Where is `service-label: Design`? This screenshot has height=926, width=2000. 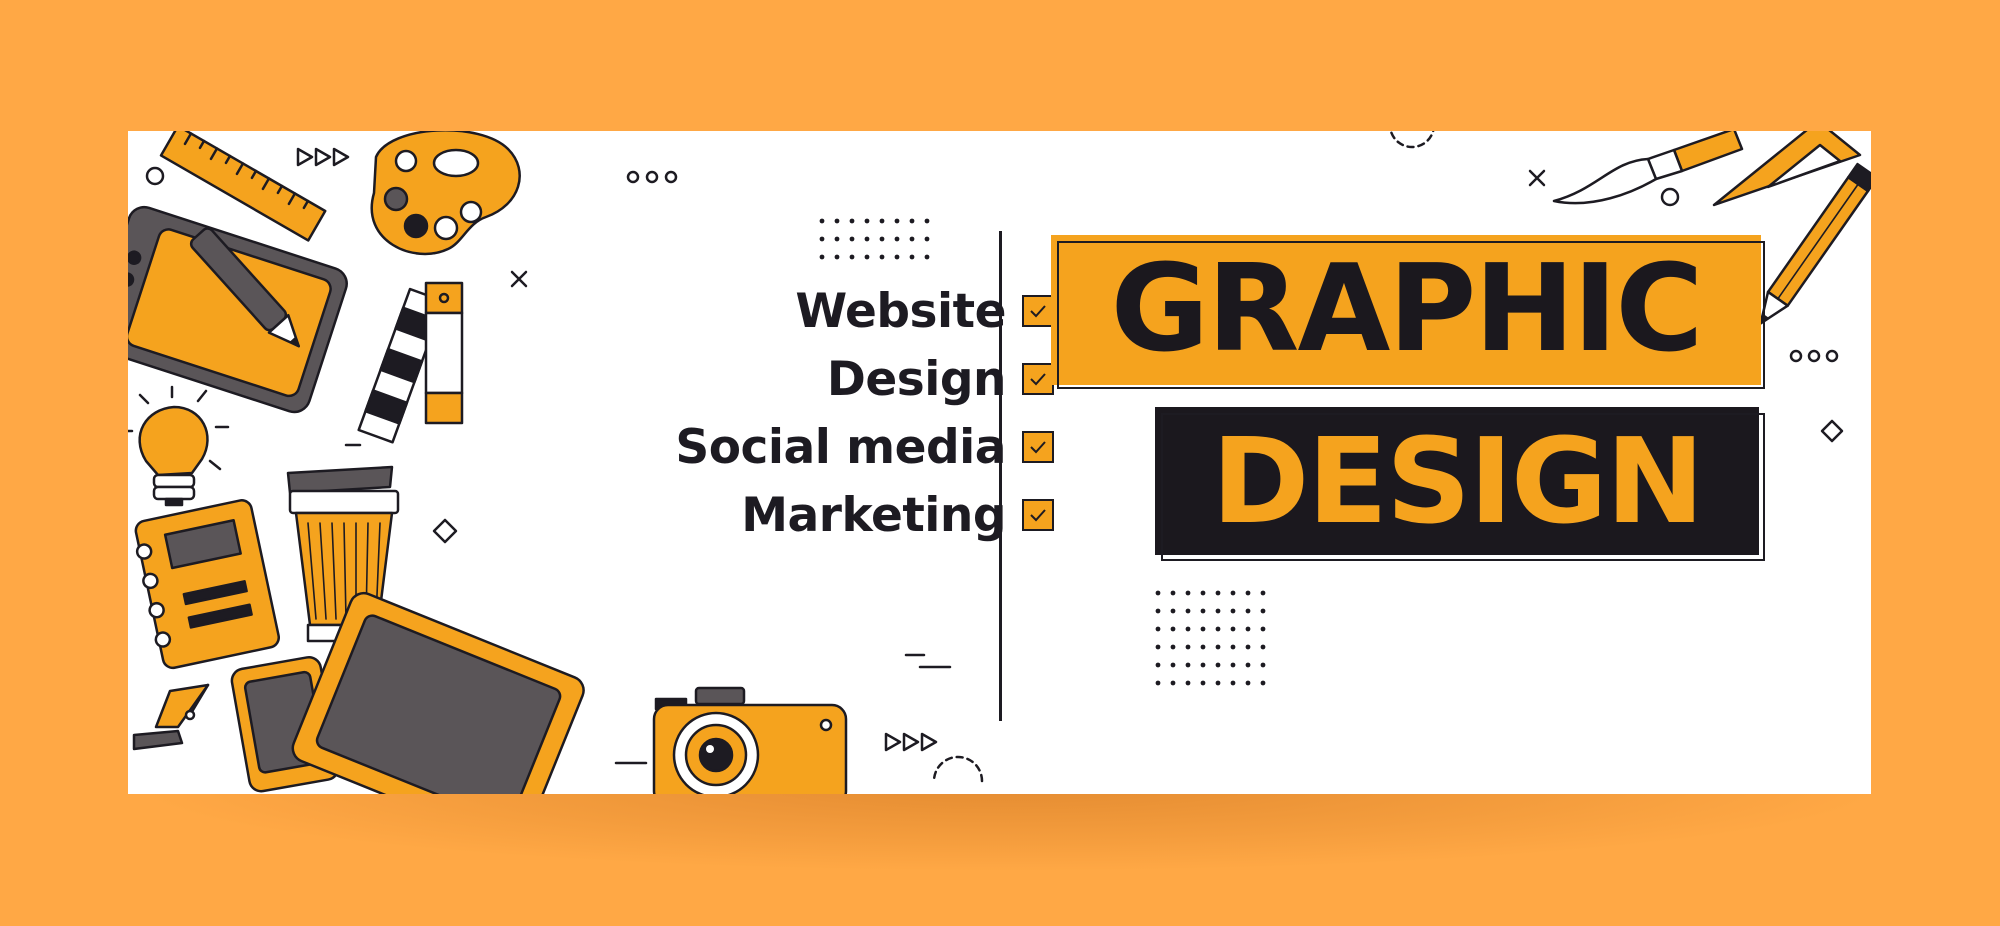 service-label: Design is located at coordinates (916, 379).